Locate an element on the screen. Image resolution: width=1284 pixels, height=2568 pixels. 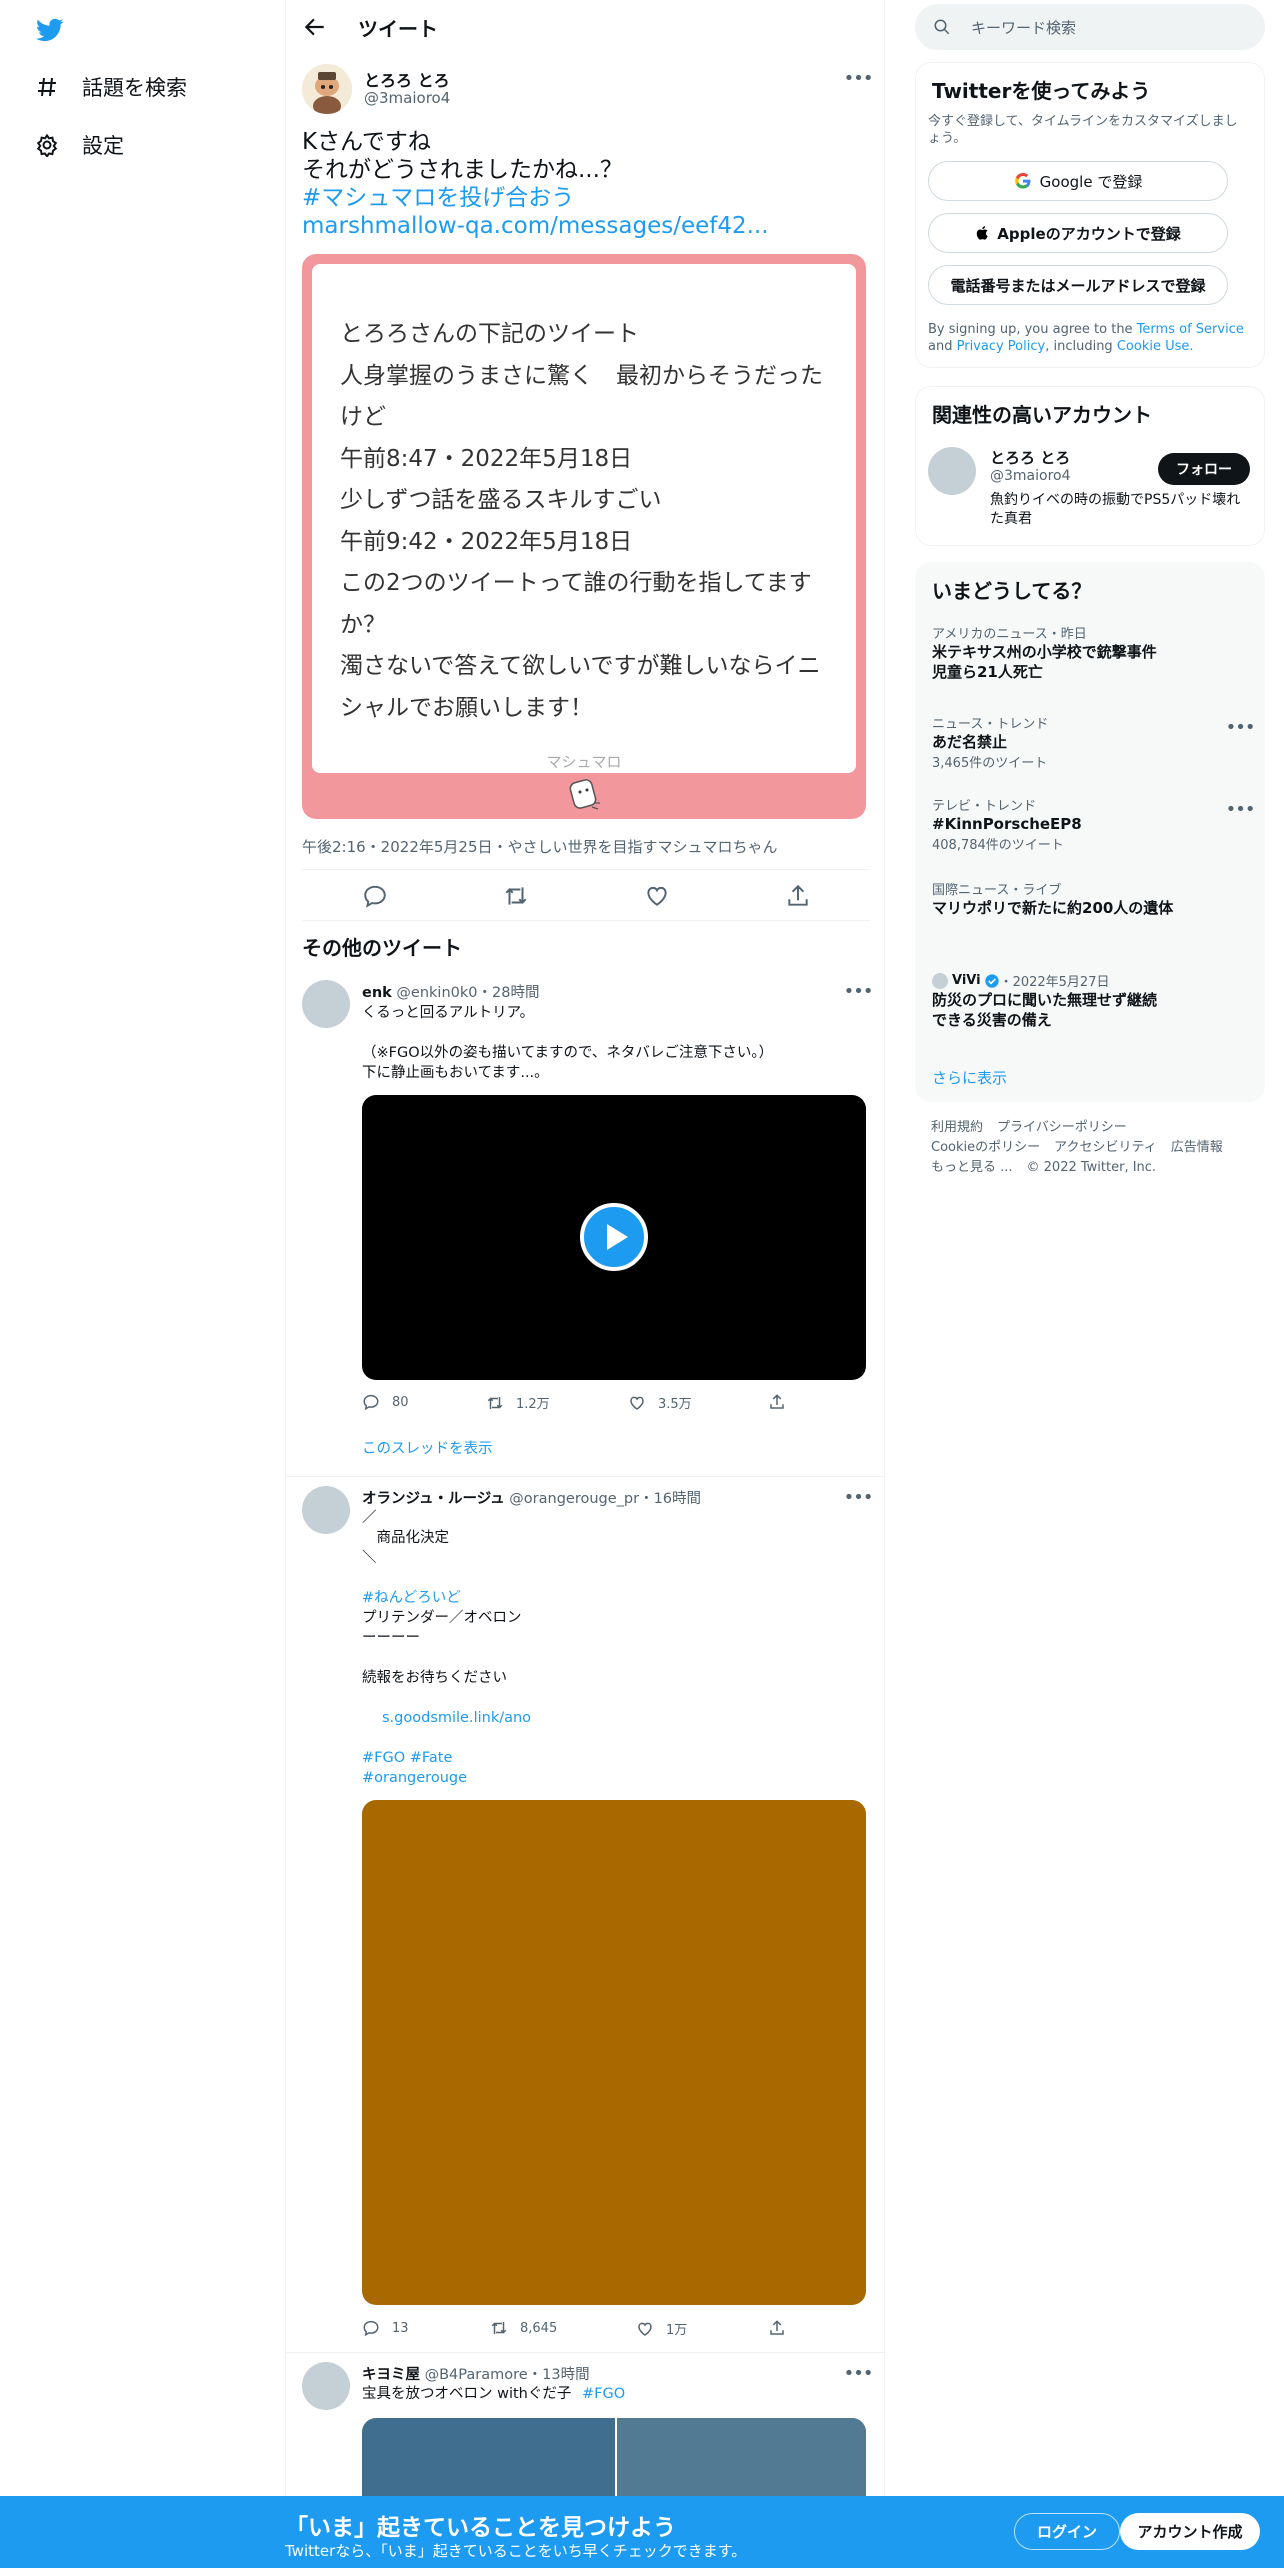
footer-link: 利用規約 is located at coordinates (957, 1127).